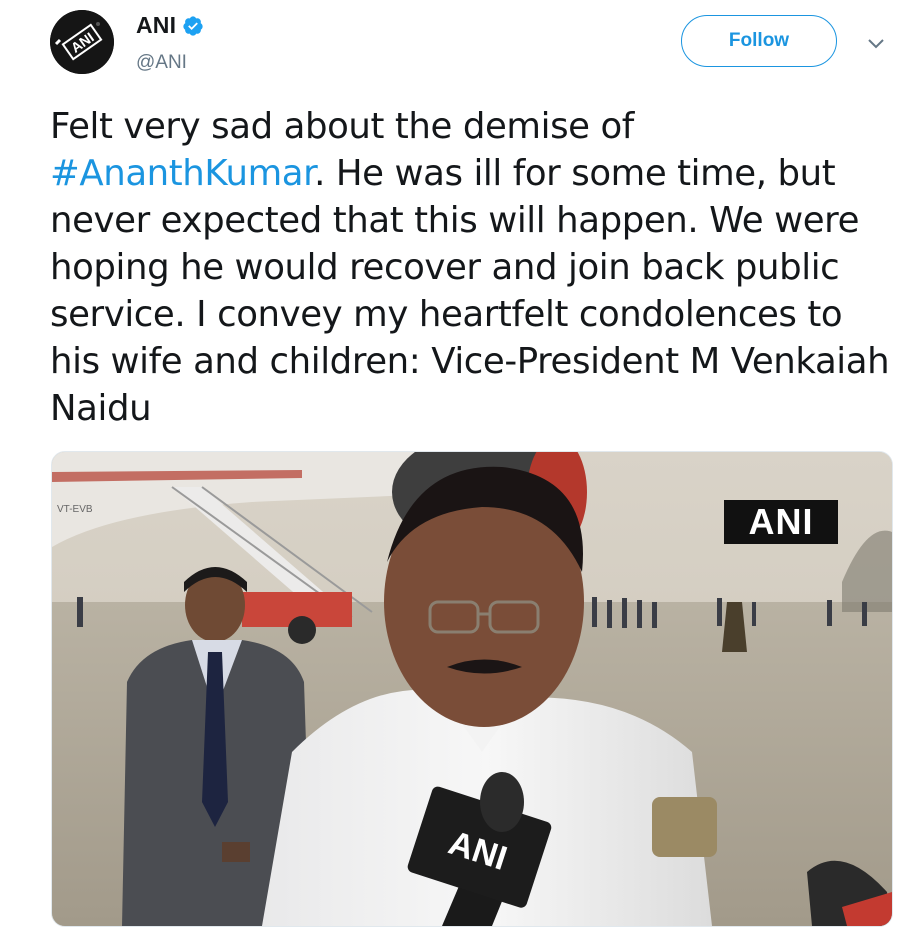  I want to click on ani-logo-avatar-icon: ANI, so click(82, 42).